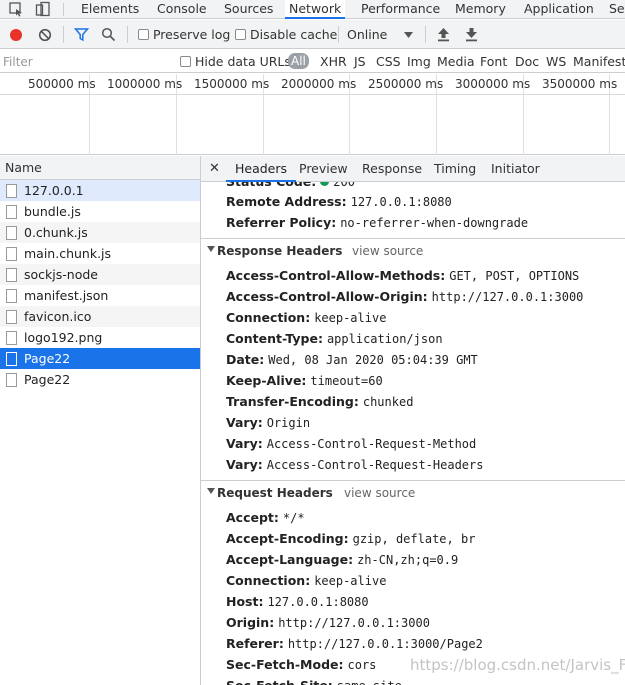 This screenshot has height=685, width=625. Describe the element at coordinates (323, 169) in the screenshot. I see `tab-preview: Preview` at that location.